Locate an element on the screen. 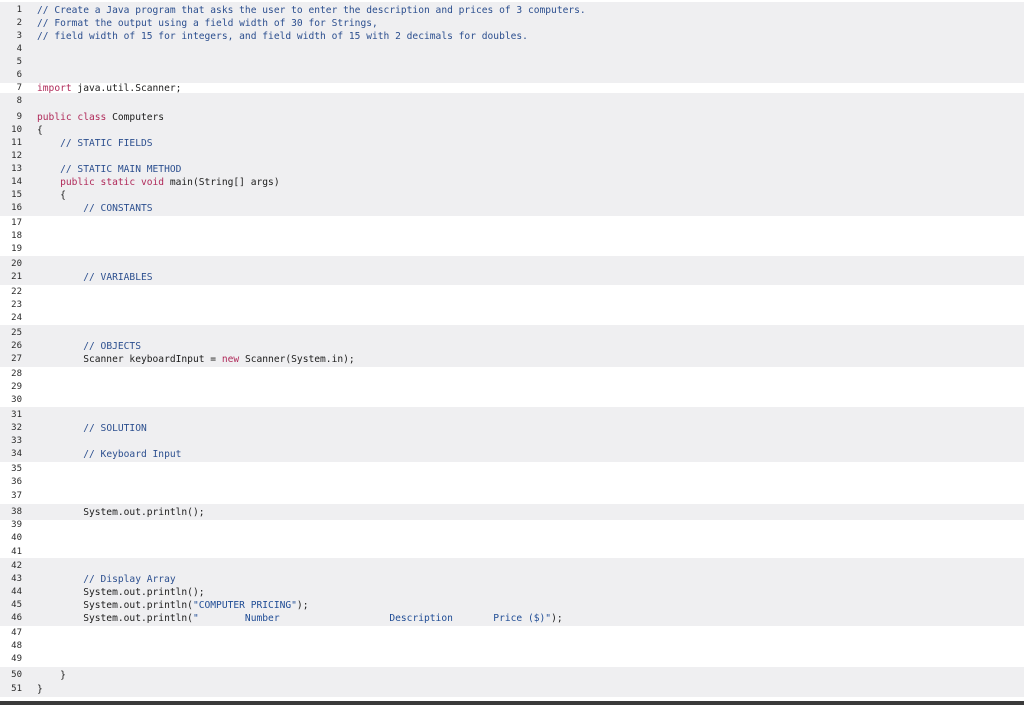 This screenshot has width=1024, height=705. code-line: 23 is located at coordinates (512, 305).